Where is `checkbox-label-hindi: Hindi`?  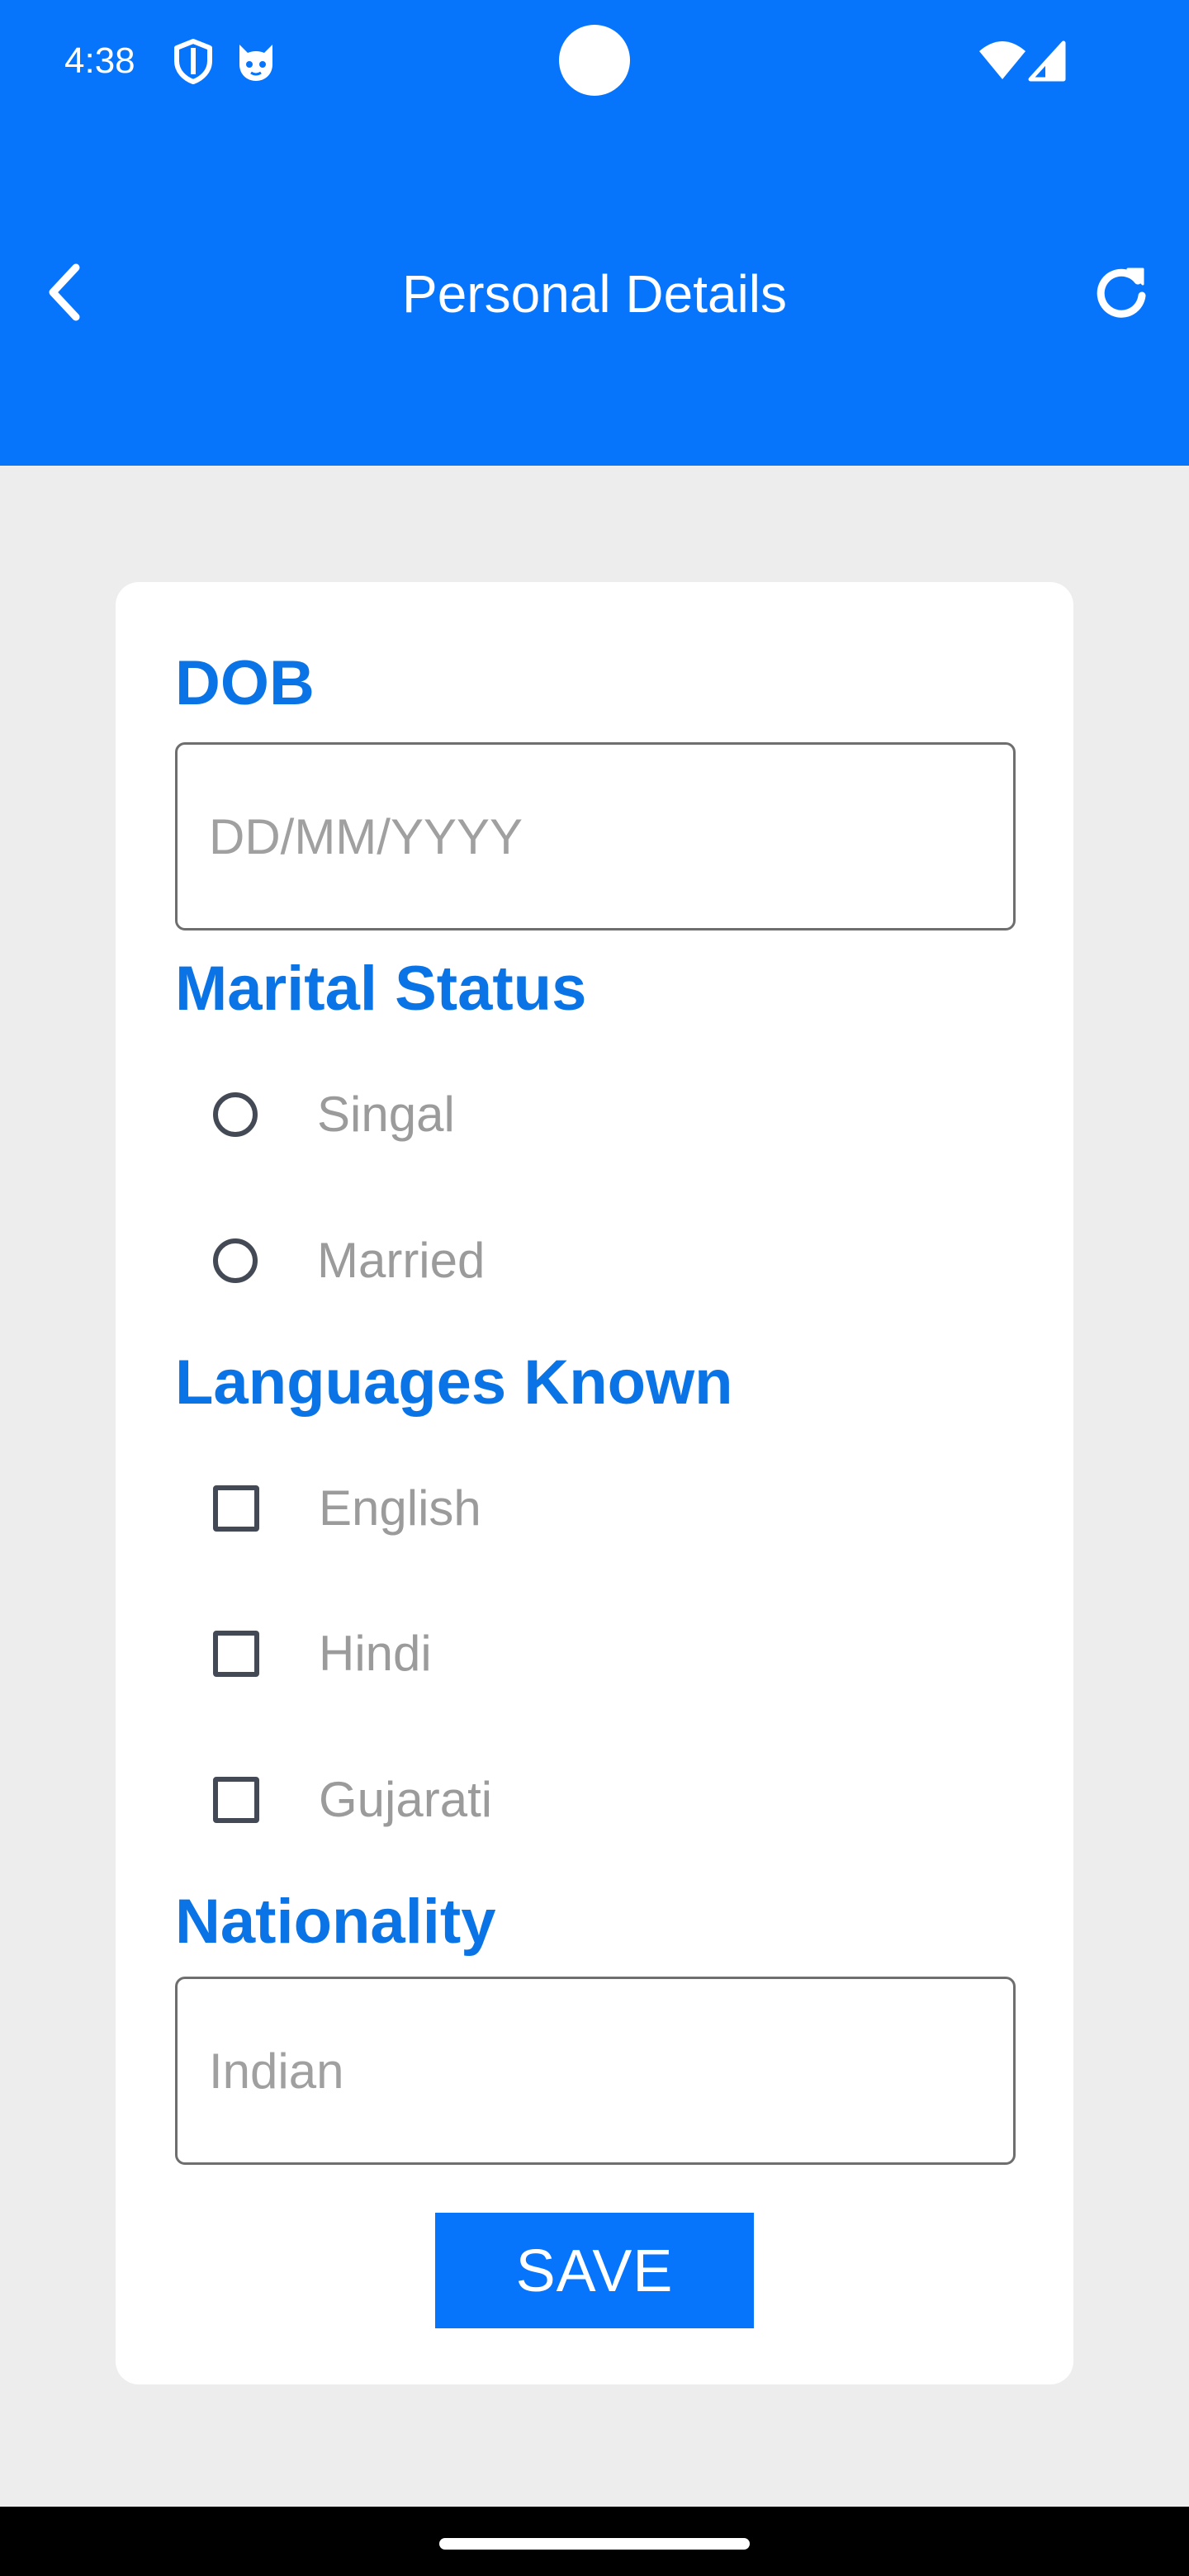 checkbox-label-hindi: Hindi is located at coordinates (375, 1653).